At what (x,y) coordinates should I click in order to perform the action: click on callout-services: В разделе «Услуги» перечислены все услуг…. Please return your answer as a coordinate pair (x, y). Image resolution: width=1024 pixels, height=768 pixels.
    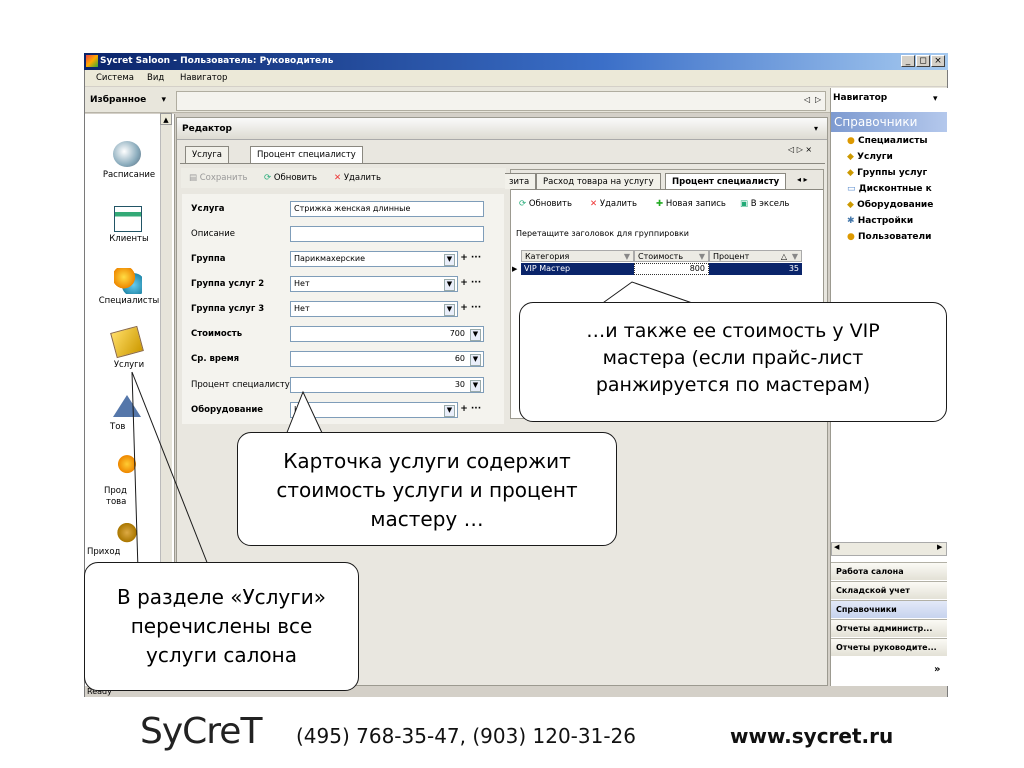
    Looking at the image, I should click on (221, 626).